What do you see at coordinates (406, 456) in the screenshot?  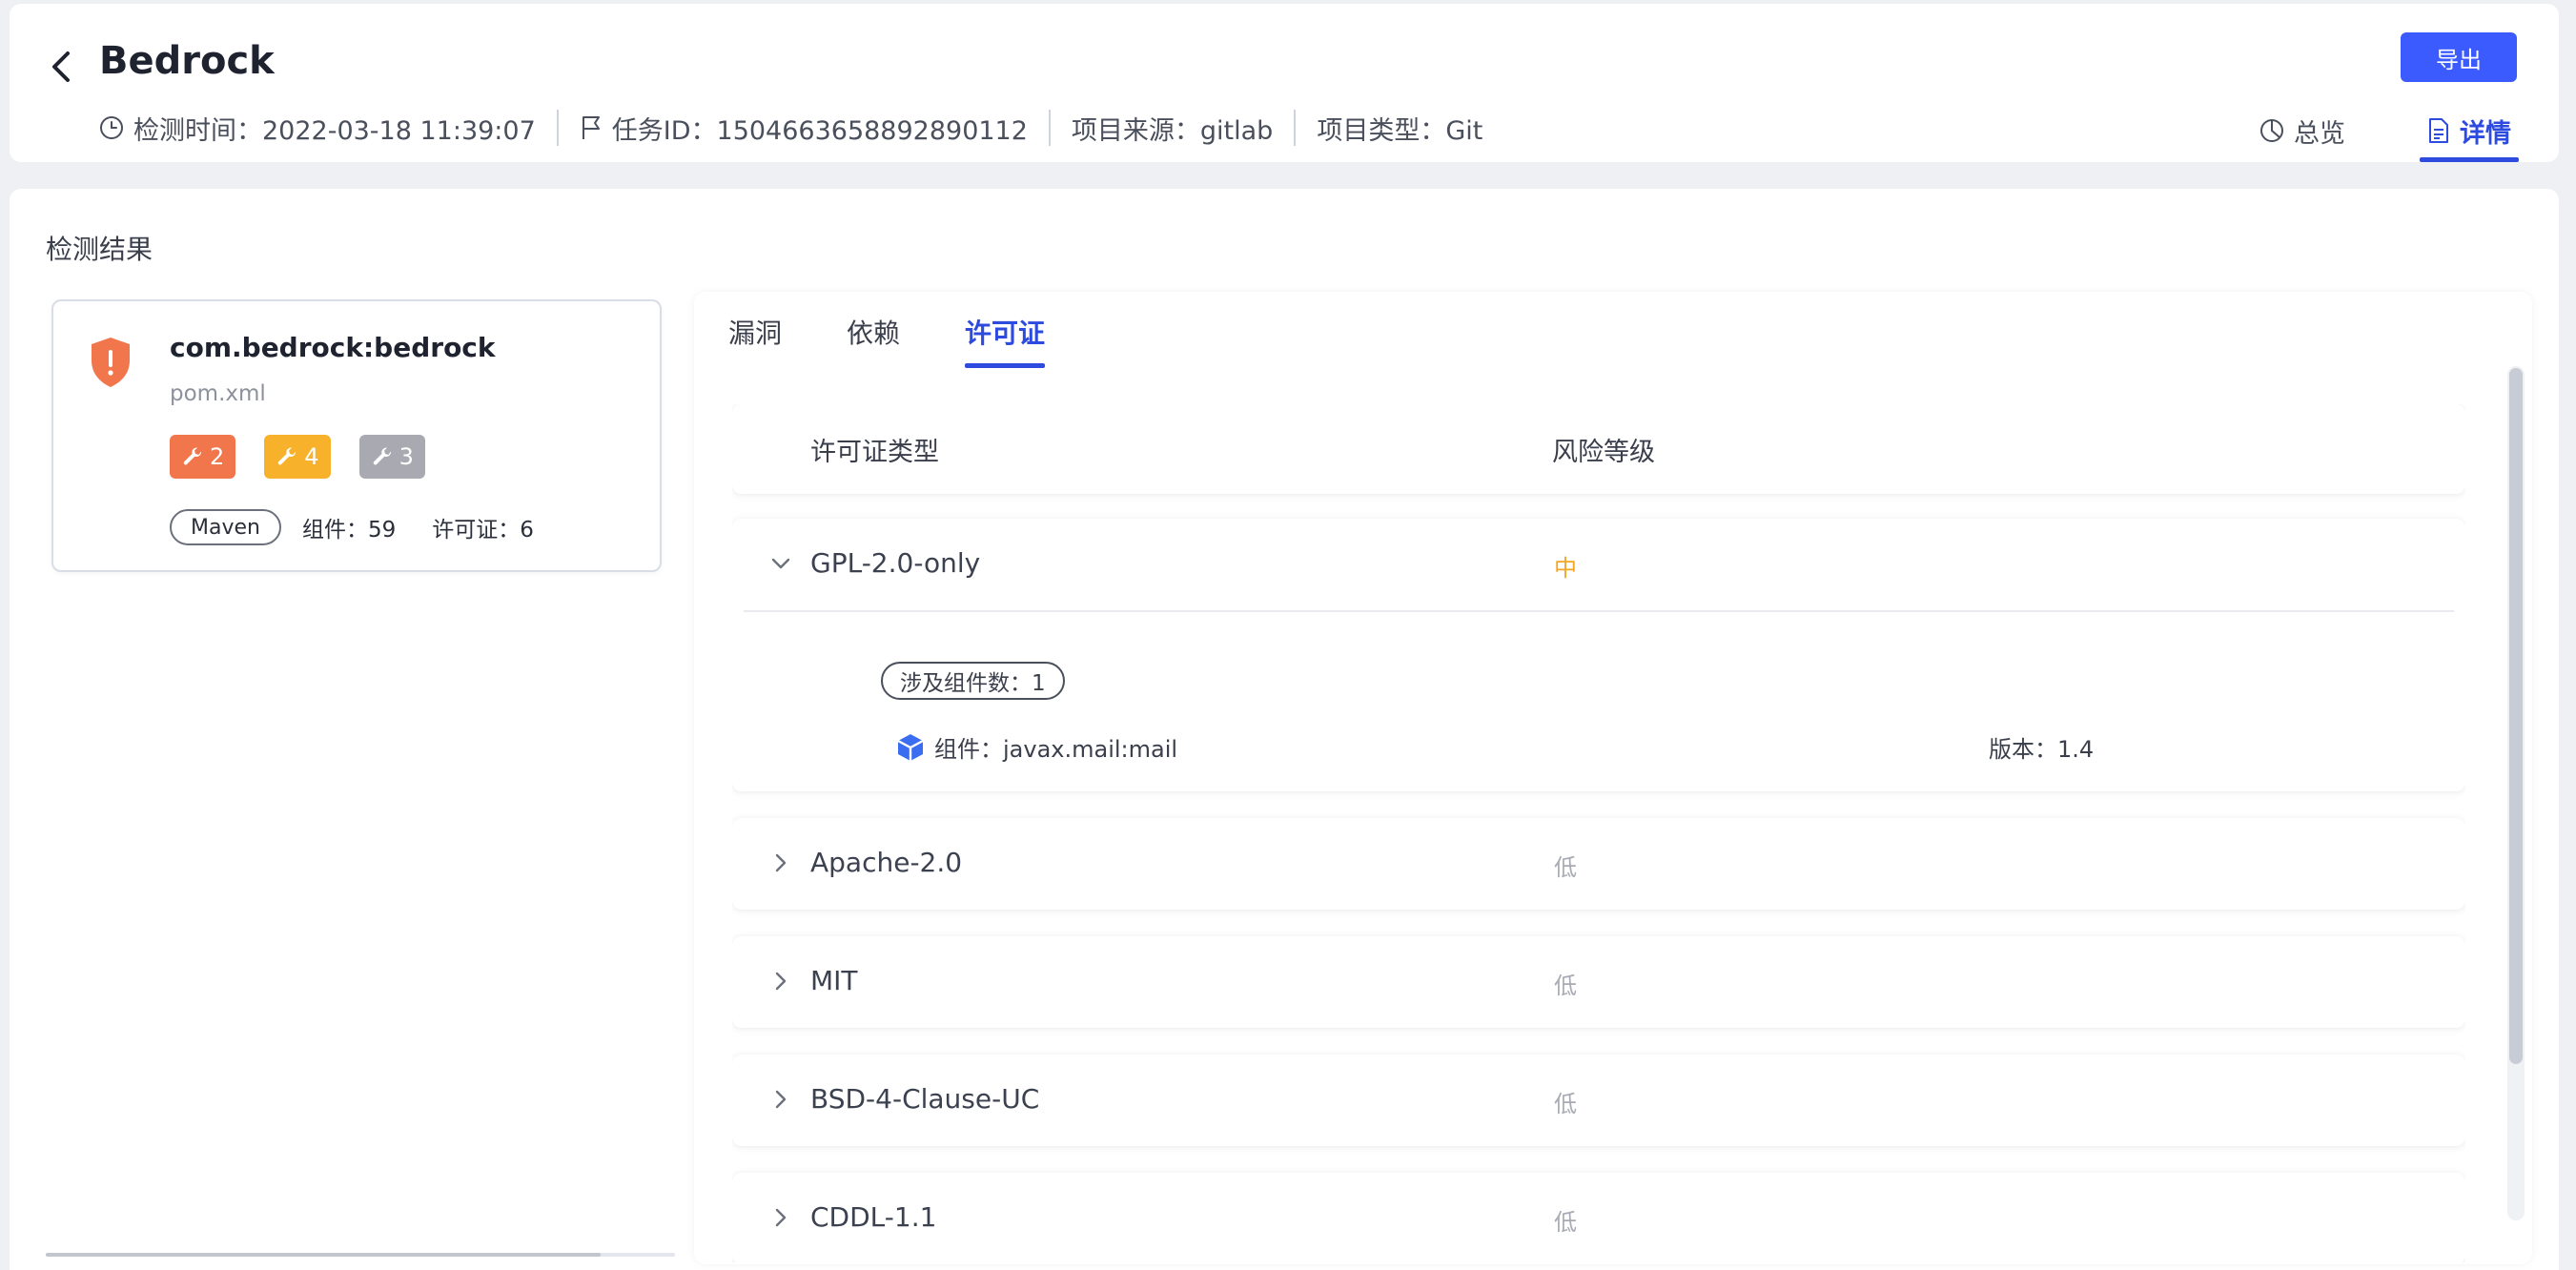 I see `badge-count: 3` at bounding box center [406, 456].